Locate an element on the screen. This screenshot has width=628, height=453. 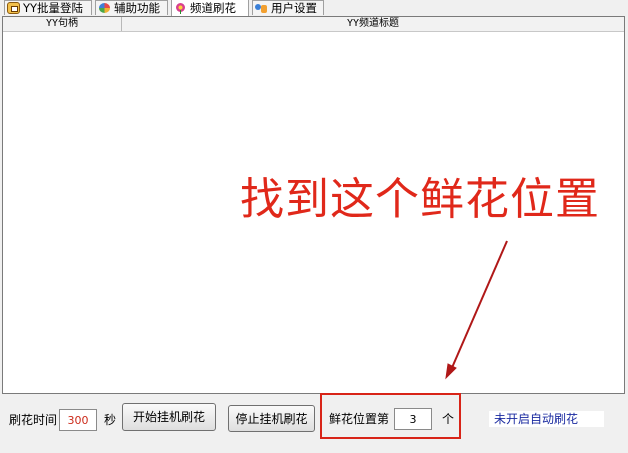
list-header: YY句柄 YY频道标题 is located at coordinates (313, 24).